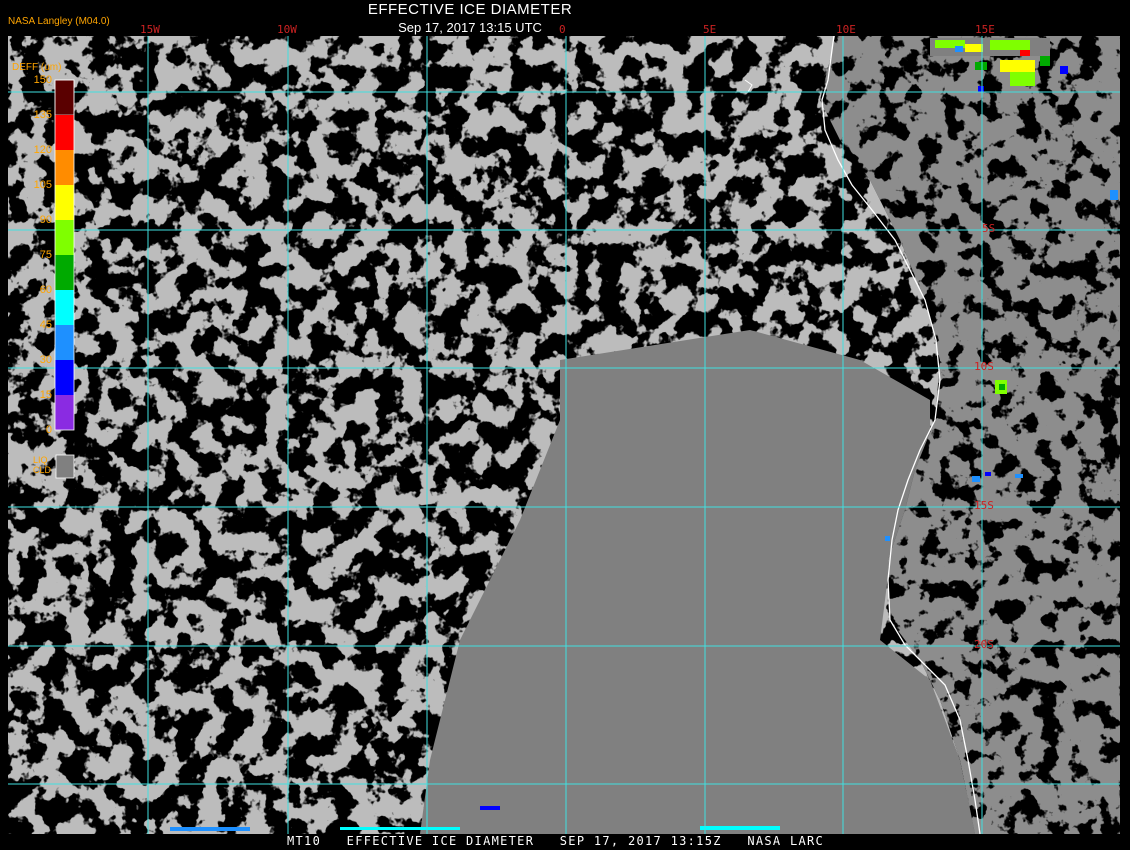  I want to click on lon-label: 10W, so click(287, 29).